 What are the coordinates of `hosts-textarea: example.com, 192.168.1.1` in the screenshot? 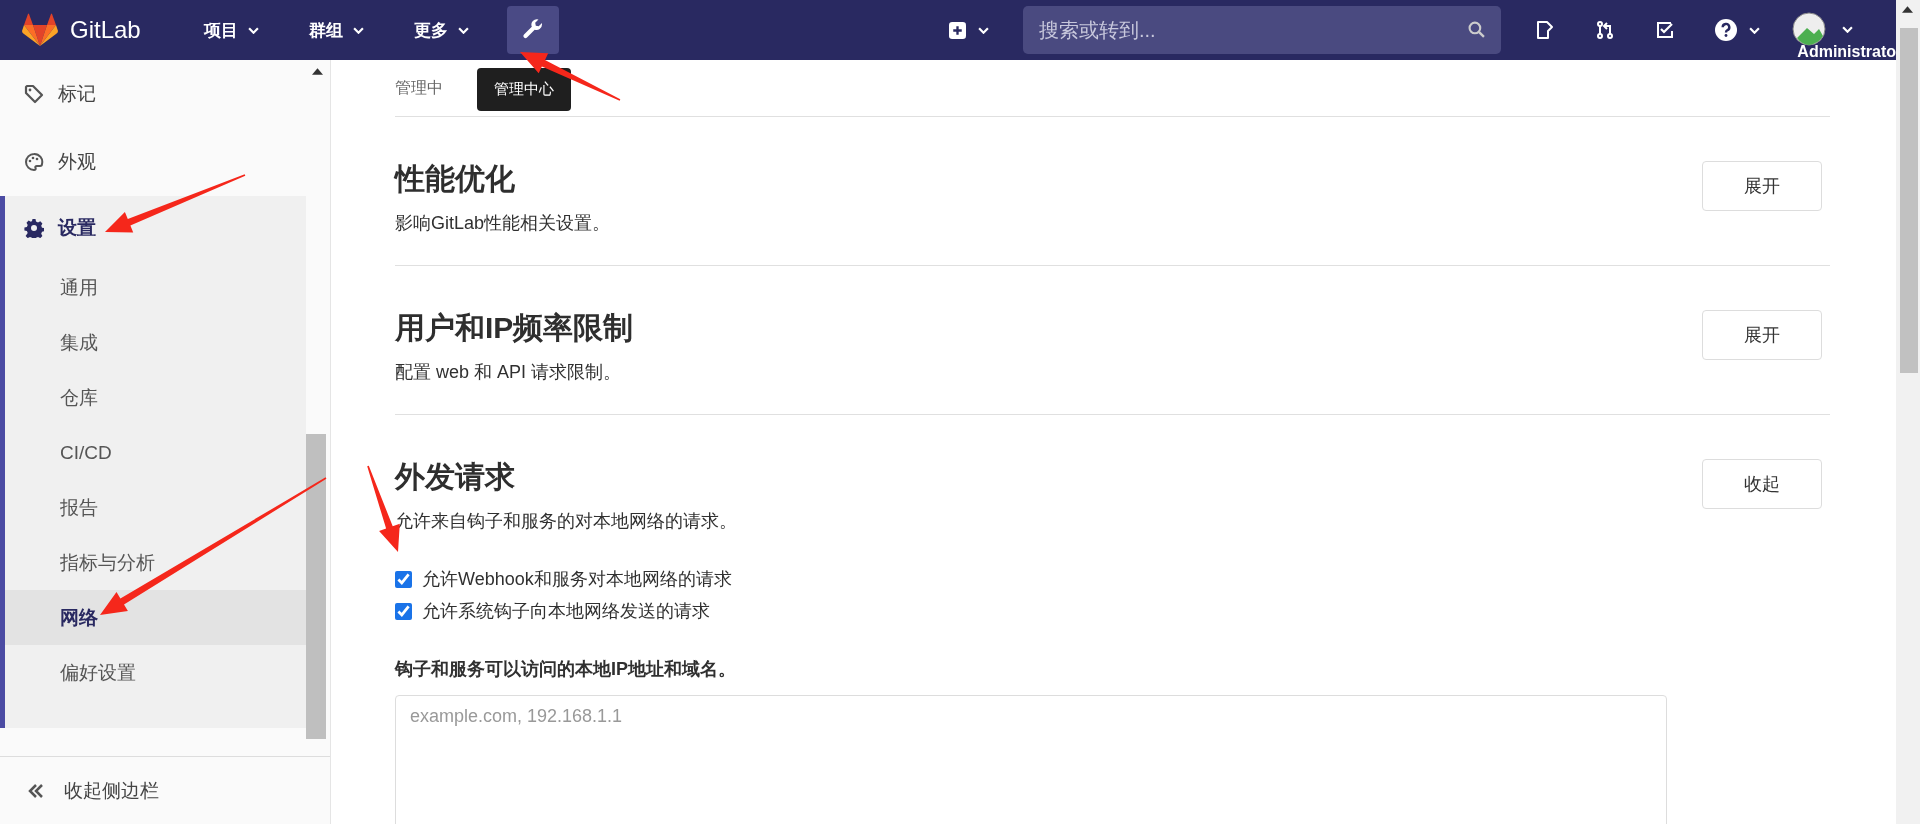 It's located at (1031, 759).